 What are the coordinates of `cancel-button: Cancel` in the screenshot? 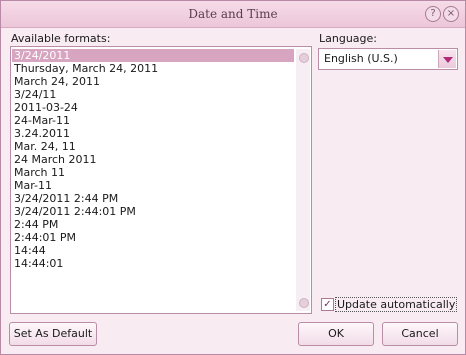 It's located at (420, 334).